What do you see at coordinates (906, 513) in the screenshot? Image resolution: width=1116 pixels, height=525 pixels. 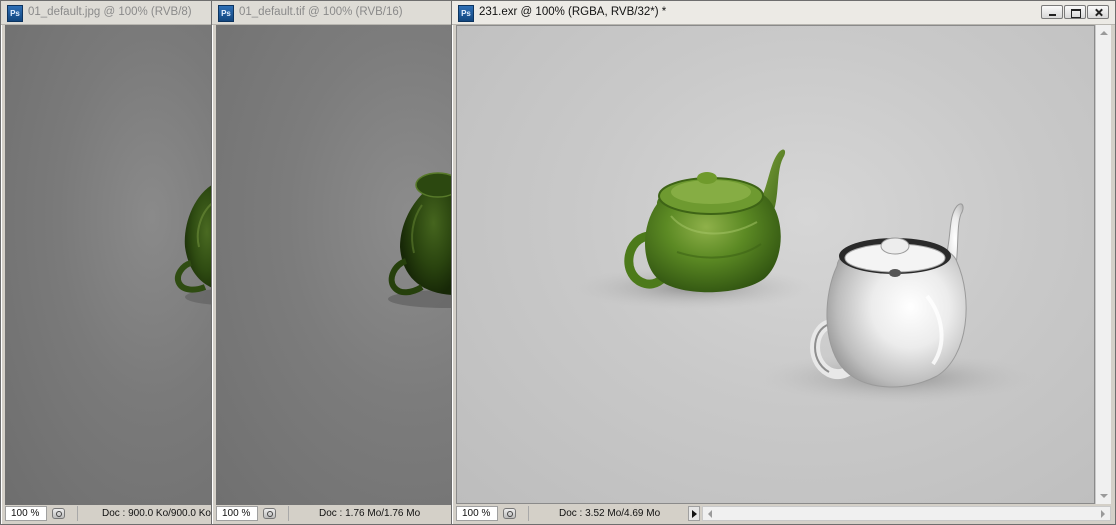 I see `horizontal-scrollbar` at bounding box center [906, 513].